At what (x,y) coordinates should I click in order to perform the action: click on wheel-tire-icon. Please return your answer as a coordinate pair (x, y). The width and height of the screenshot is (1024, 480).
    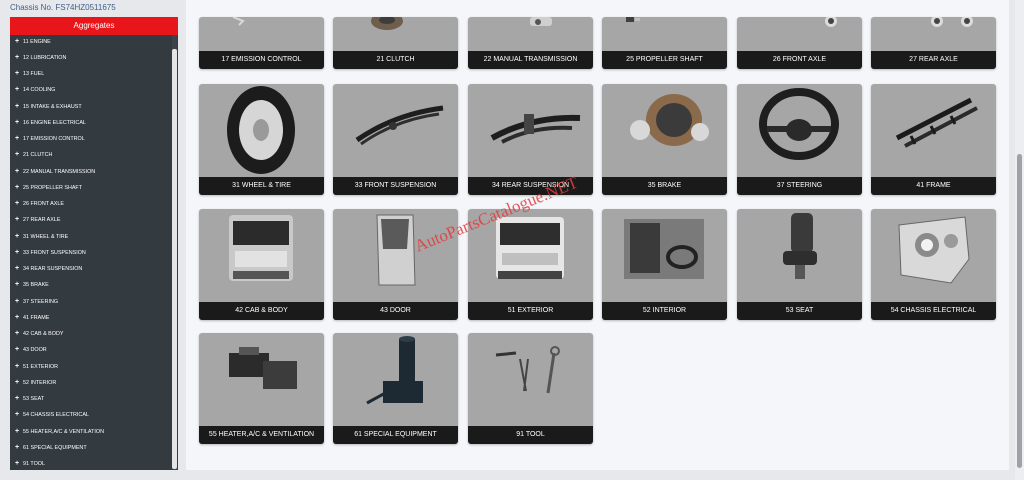
    Looking at the image, I should click on (261, 130).